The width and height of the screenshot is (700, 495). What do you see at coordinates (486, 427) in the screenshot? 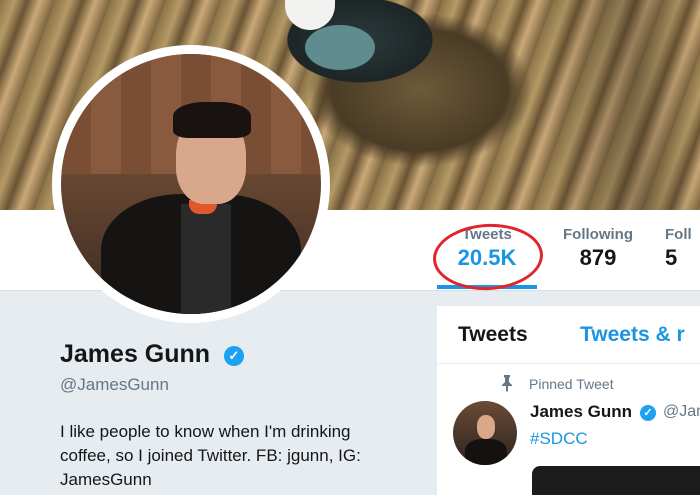
I see `tweet-avatar-face` at bounding box center [486, 427].